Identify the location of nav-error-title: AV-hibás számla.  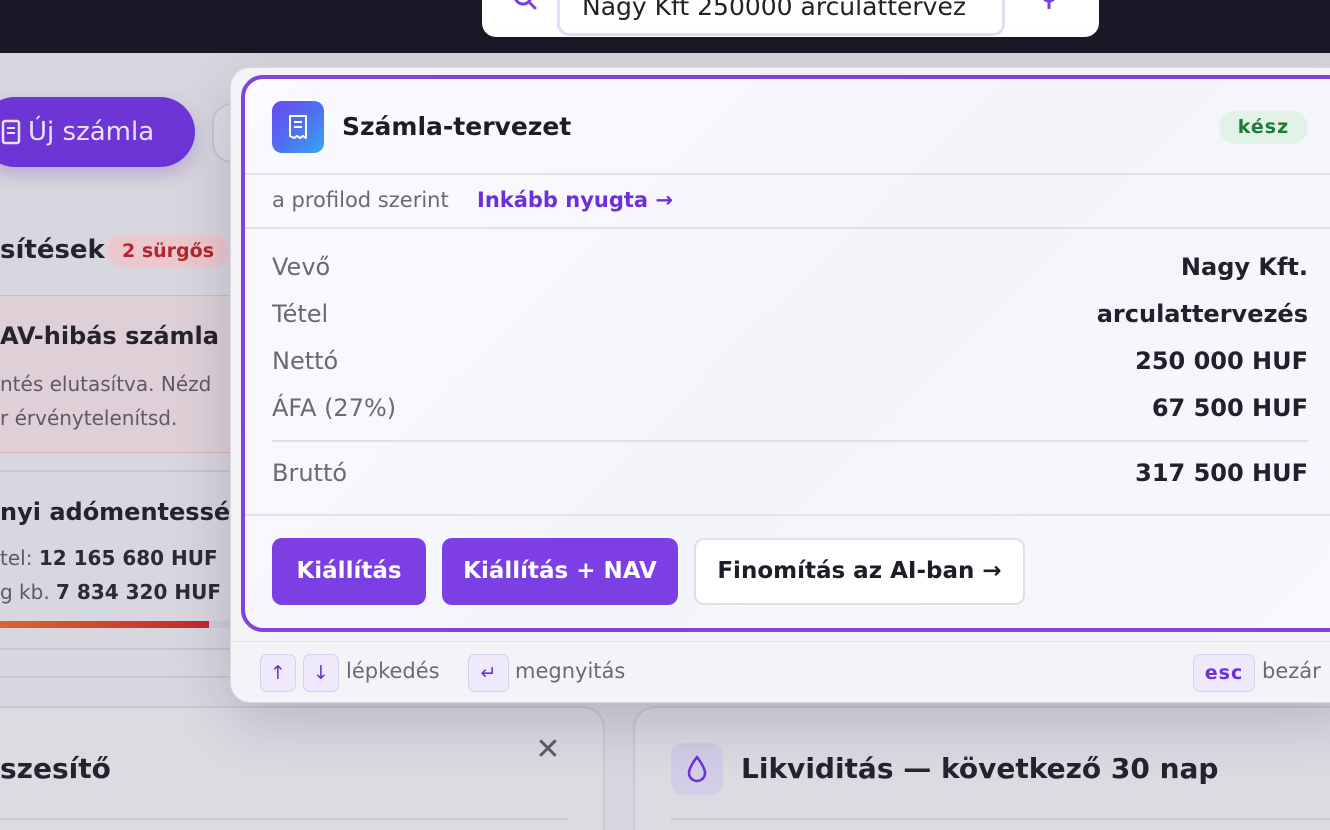
(109, 336).